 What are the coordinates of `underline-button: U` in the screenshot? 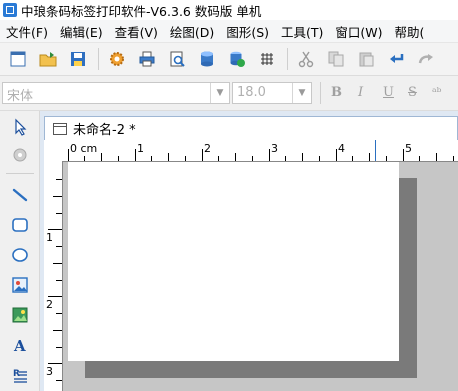 It's located at (388, 92).